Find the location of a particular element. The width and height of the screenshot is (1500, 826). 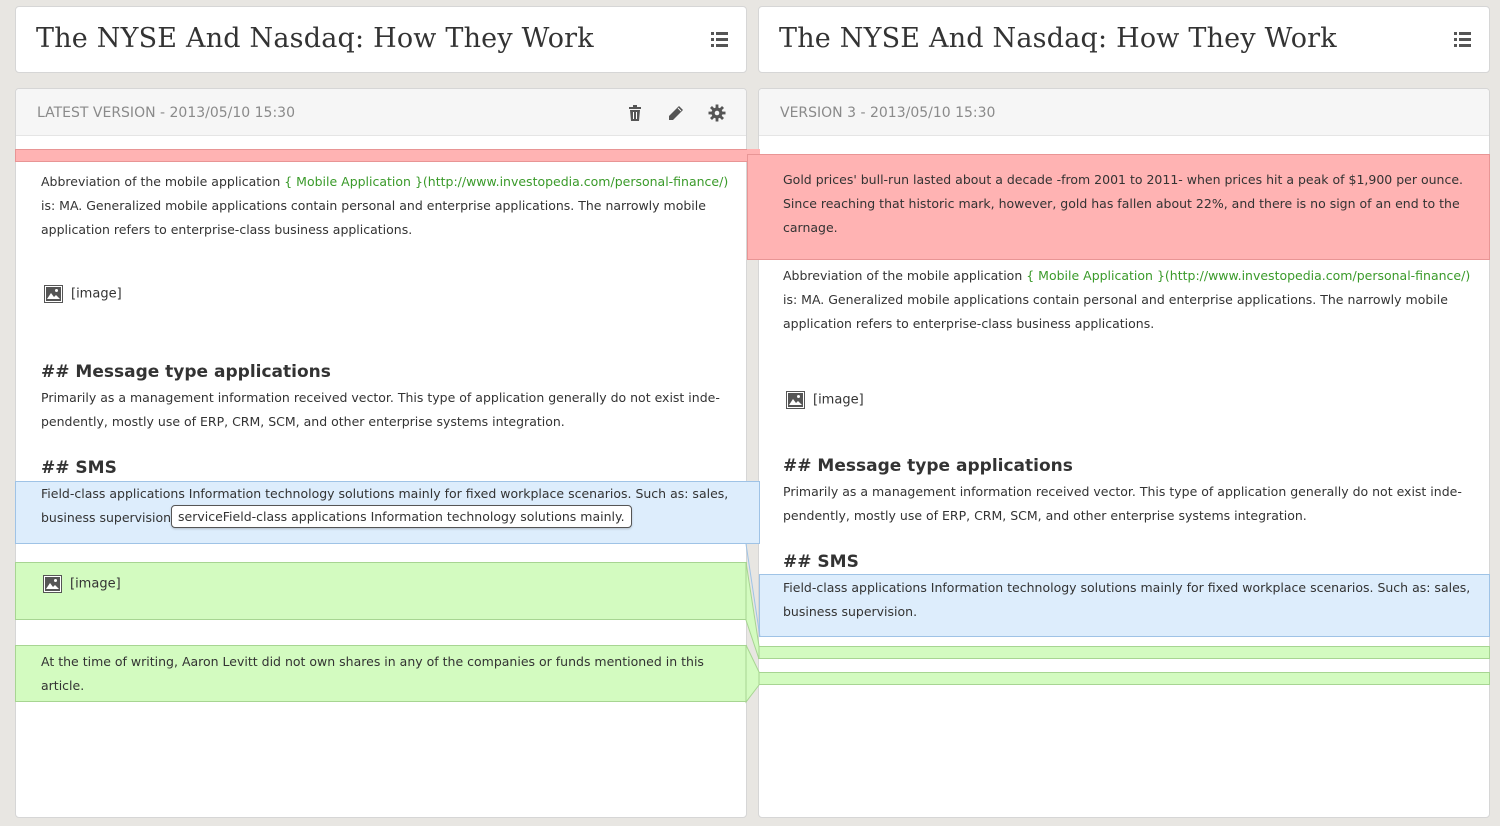

deleted-marker-left is located at coordinates (387, 155).